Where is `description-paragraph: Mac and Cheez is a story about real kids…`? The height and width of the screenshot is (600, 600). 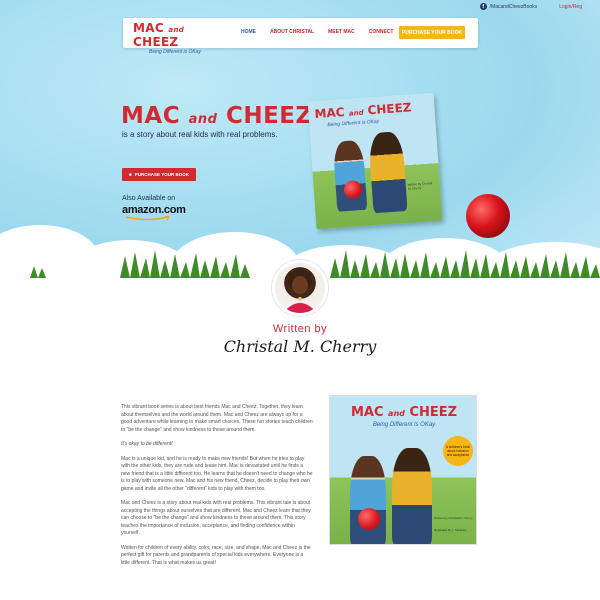 description-paragraph: Mac and Cheez is a story about real kids… is located at coordinates (216, 518).